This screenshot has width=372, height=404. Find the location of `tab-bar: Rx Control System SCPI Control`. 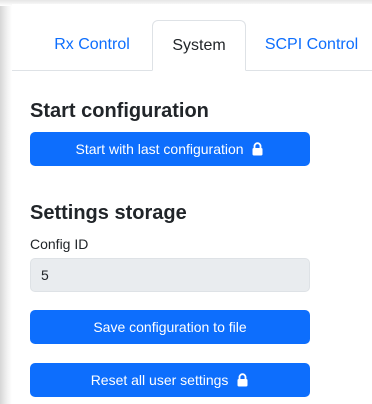

tab-bar: Rx Control System SCPI Control is located at coordinates (192, 45).